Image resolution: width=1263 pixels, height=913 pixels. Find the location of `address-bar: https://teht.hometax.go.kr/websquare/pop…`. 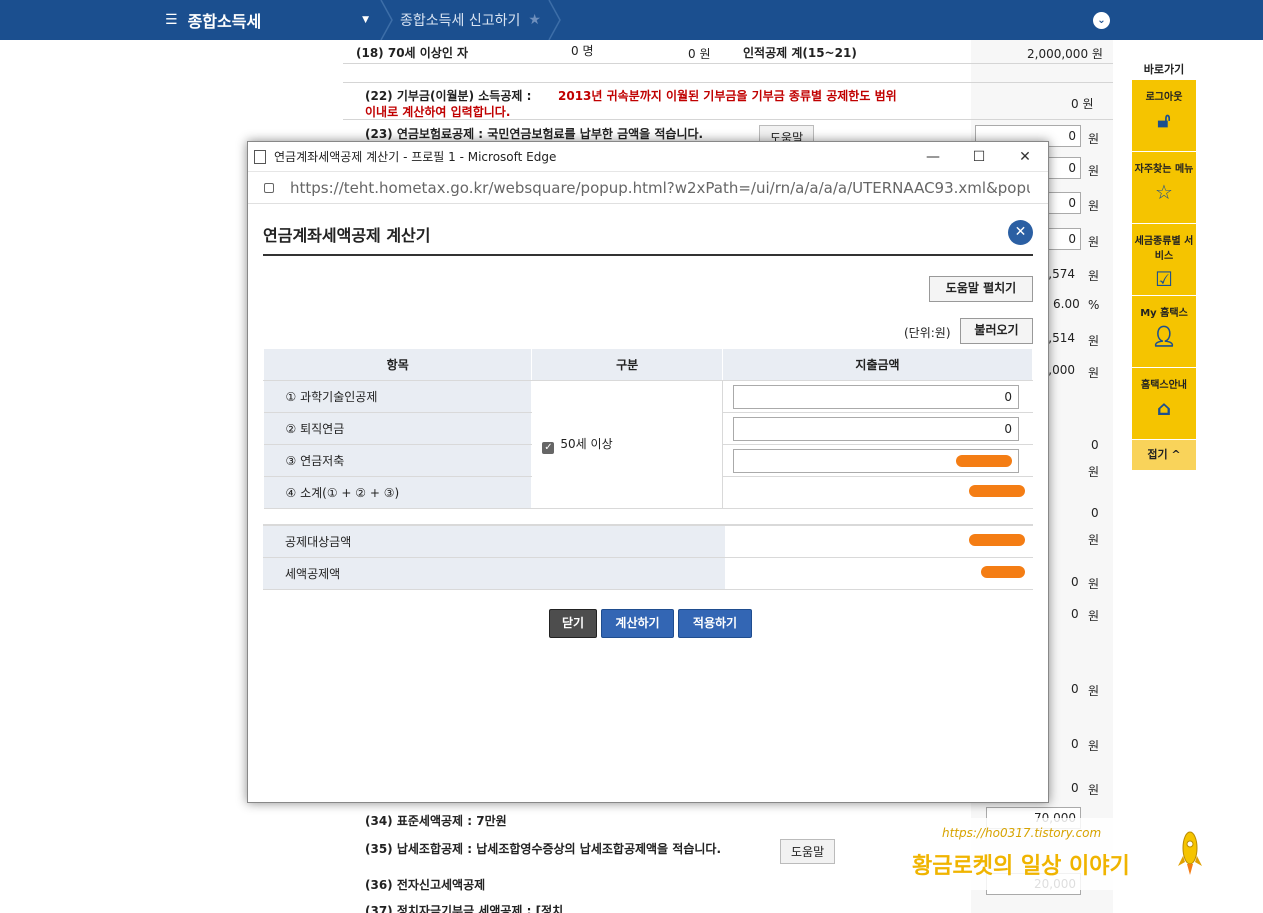

address-bar: https://teht.hometax.go.kr/websquare/pop… is located at coordinates (648, 188).